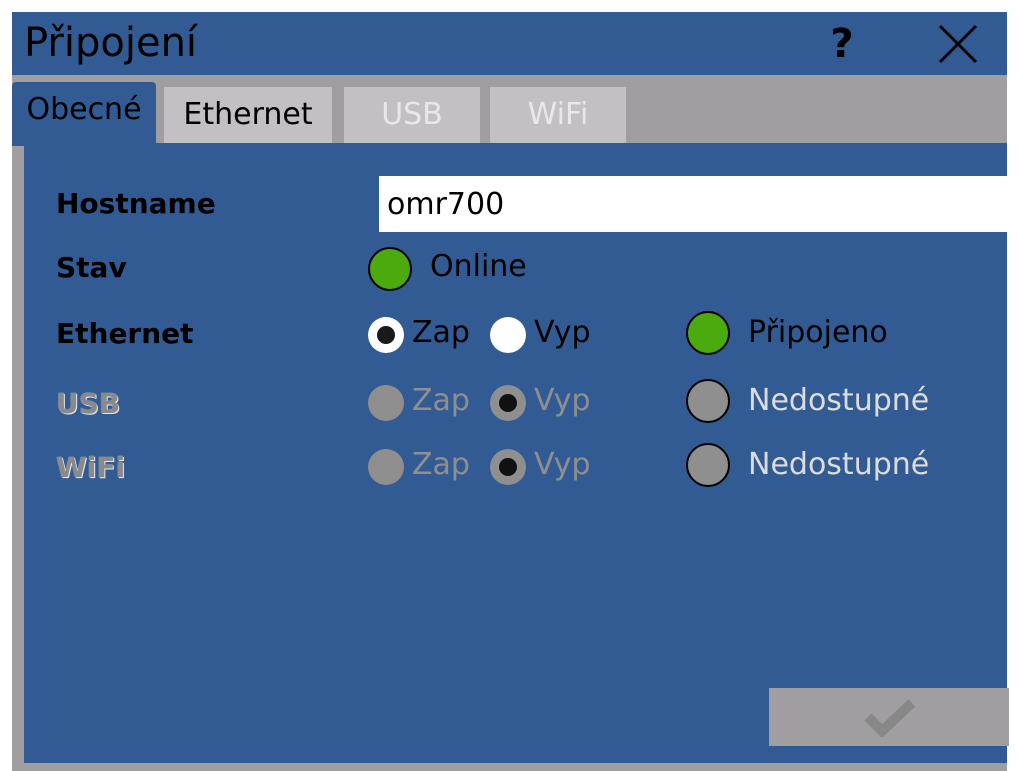 This screenshot has width=1018, height=771. What do you see at coordinates (136, 203) in the screenshot?
I see `hostname-label: Hostname` at bounding box center [136, 203].